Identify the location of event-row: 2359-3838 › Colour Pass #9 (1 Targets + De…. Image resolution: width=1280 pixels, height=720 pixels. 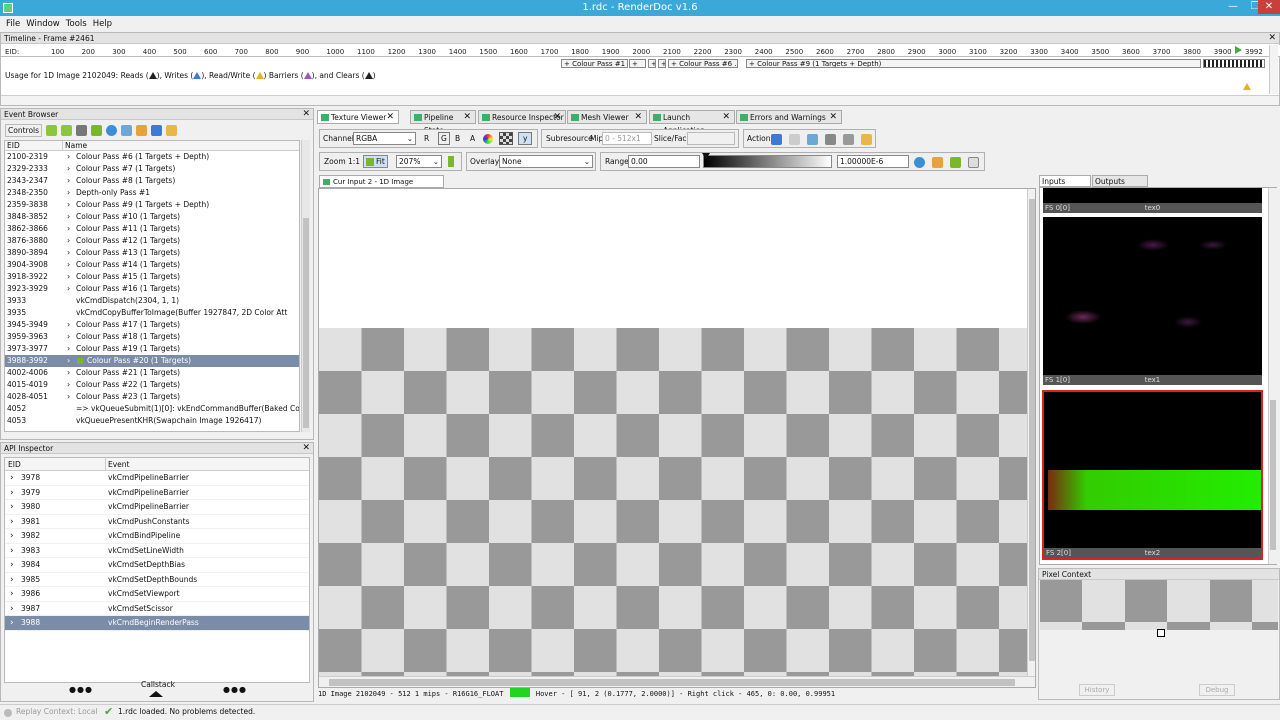
(152, 205).